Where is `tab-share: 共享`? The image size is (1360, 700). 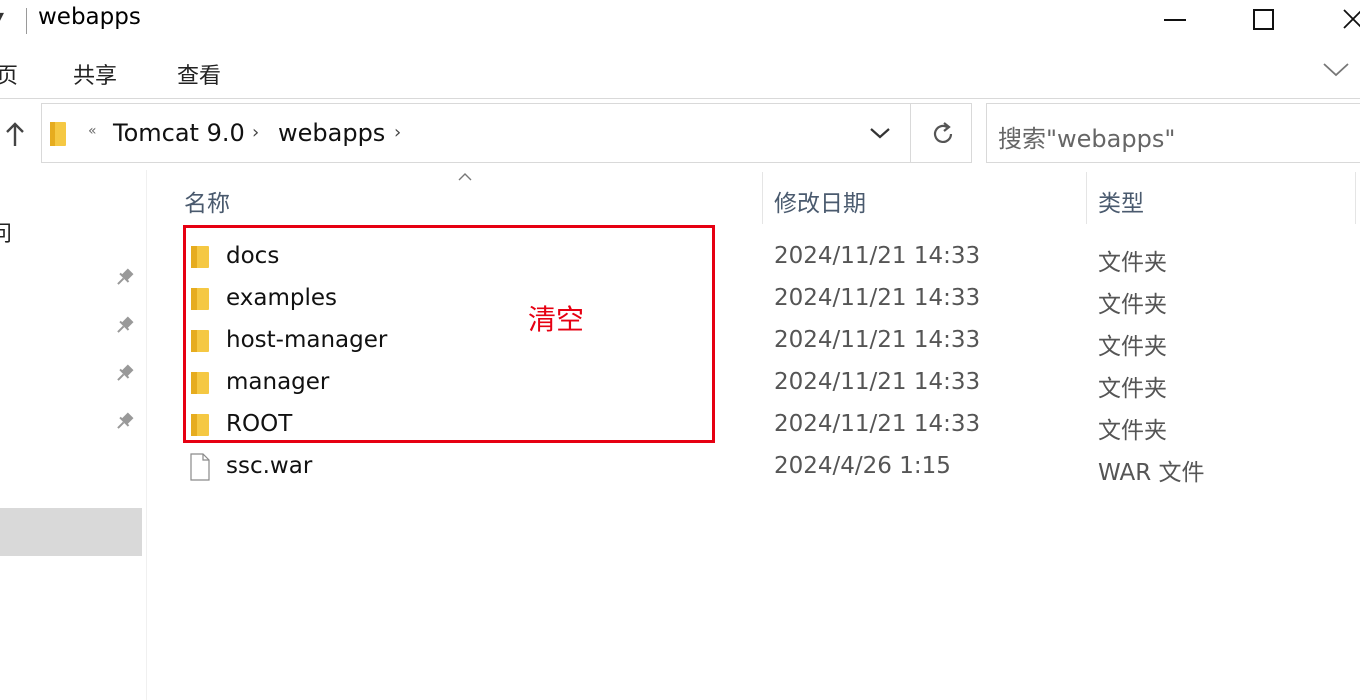 tab-share: 共享 is located at coordinates (95, 74).